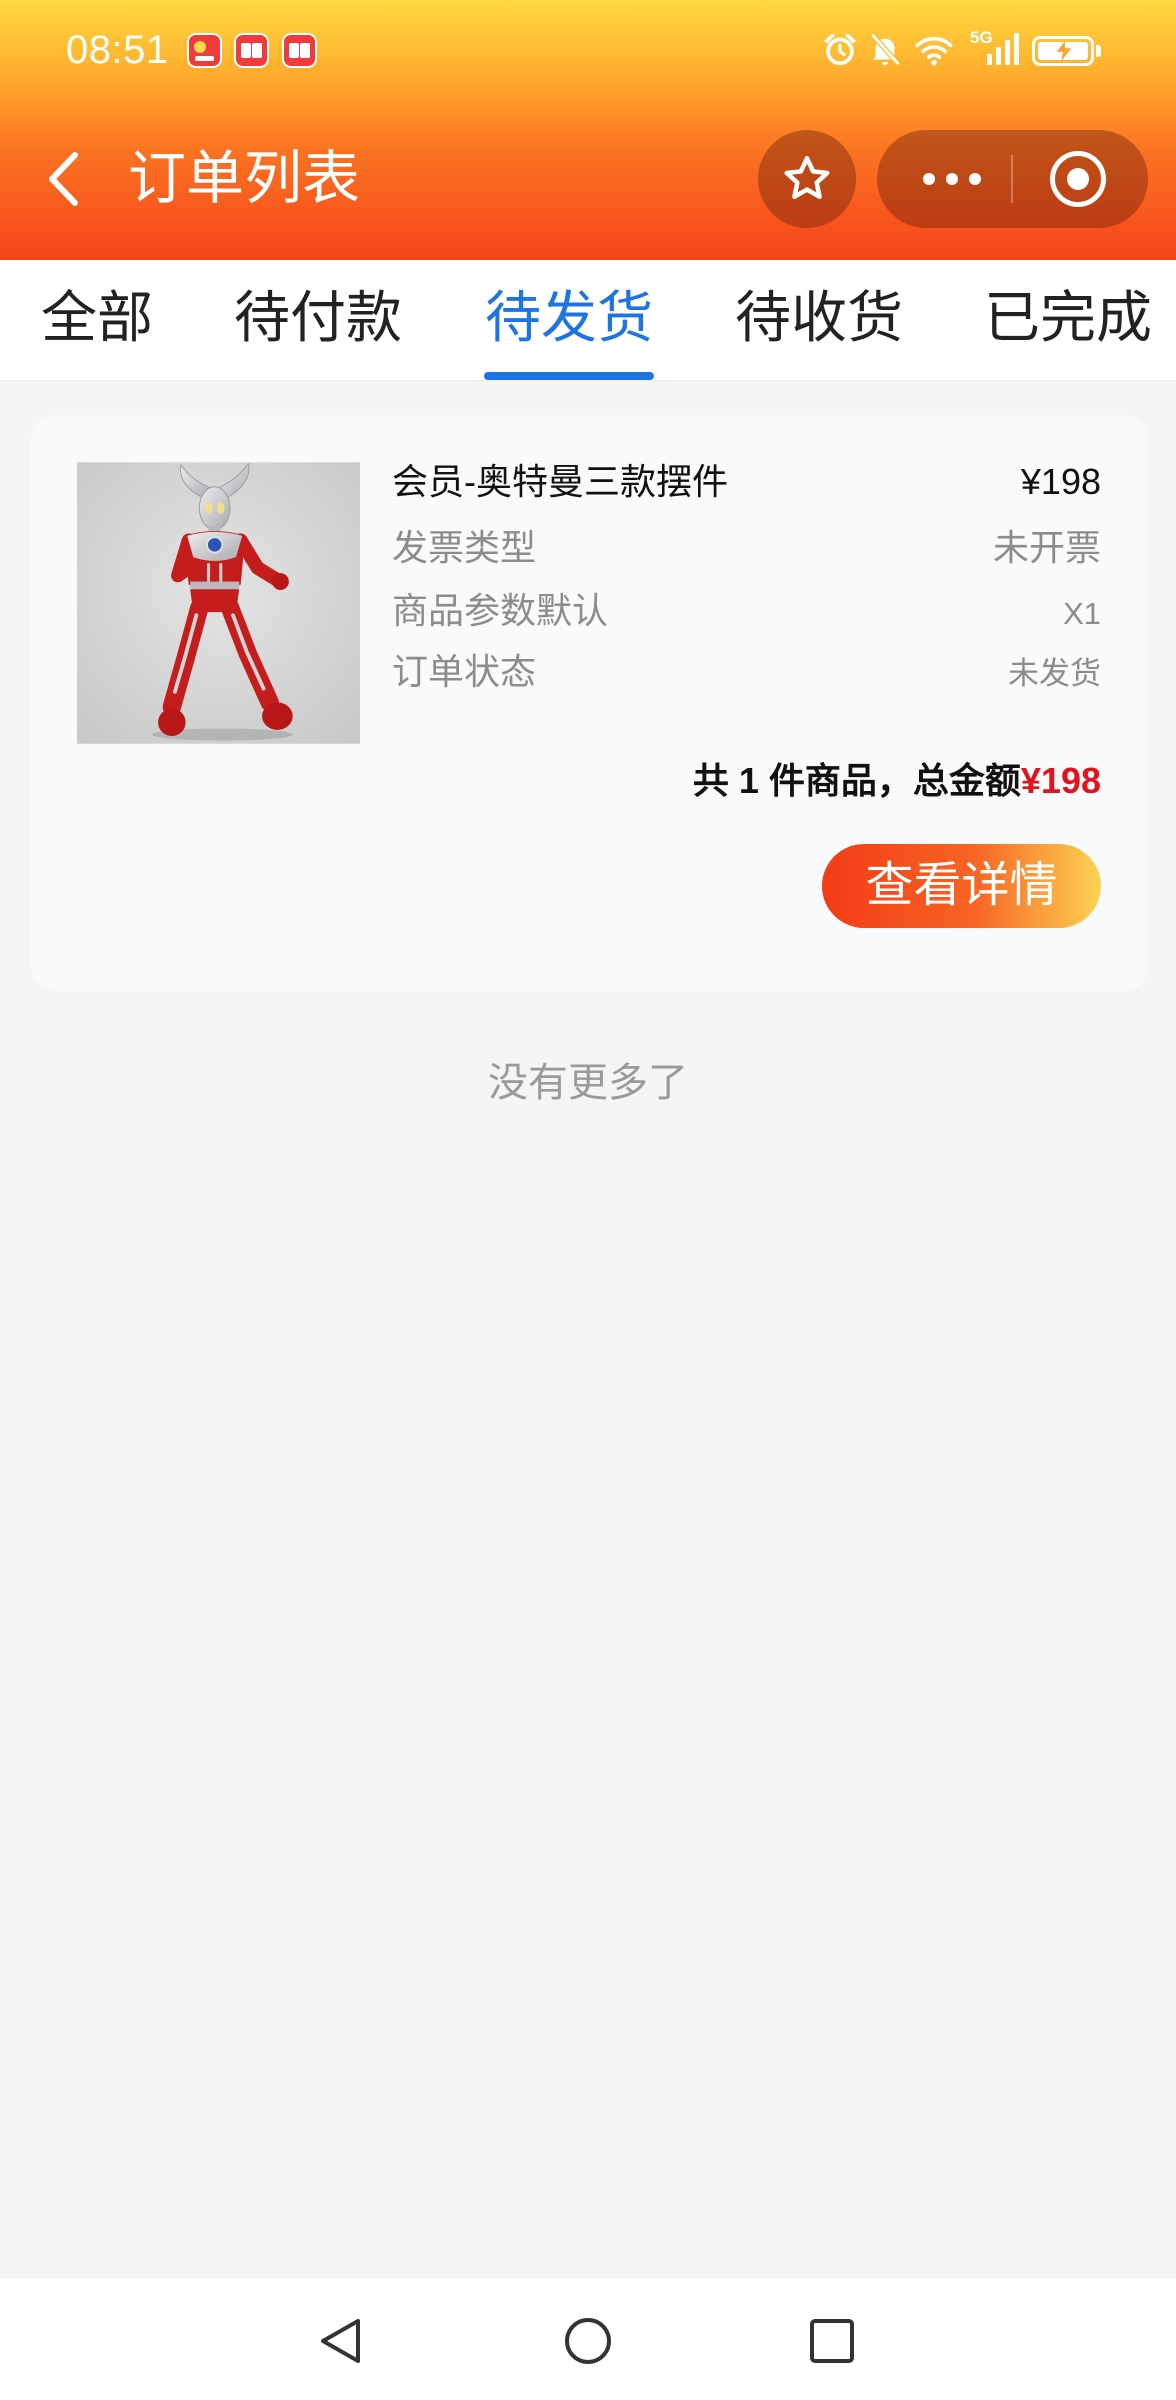 The height and width of the screenshot is (2400, 1176). I want to click on recents-square-icon, so click(832, 2341).